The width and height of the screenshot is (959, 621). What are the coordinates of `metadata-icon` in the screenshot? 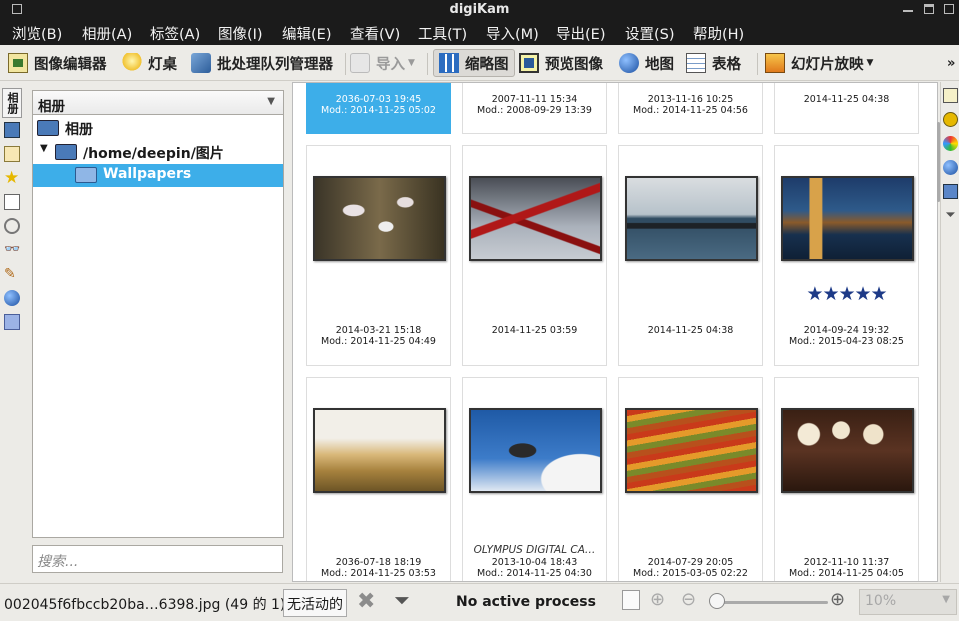 It's located at (950, 119).